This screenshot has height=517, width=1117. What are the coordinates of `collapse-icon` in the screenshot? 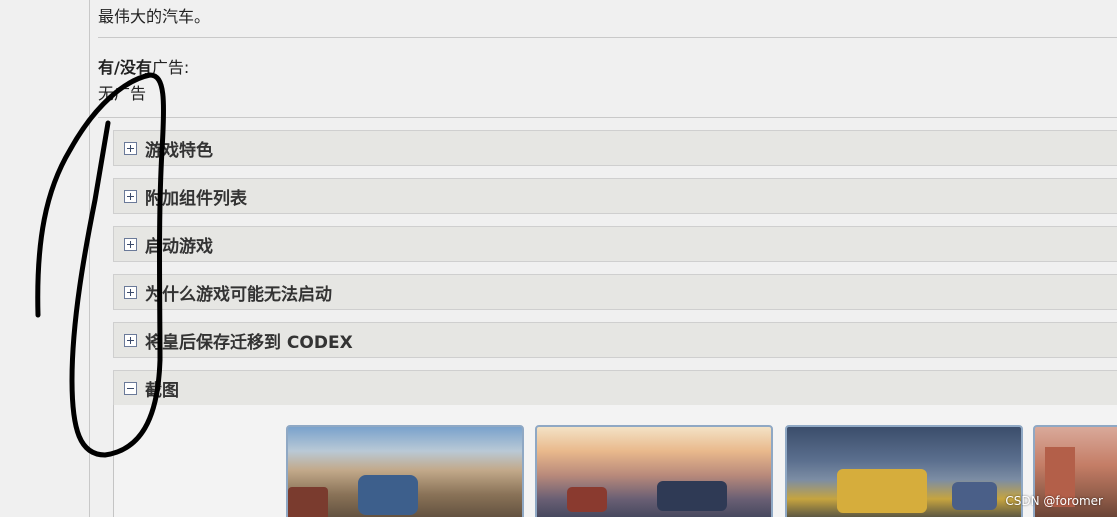 It's located at (130, 388).